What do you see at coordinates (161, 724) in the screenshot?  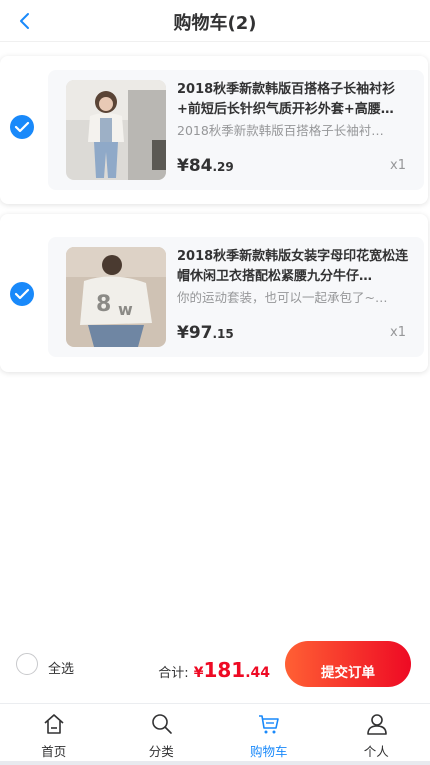 I see `search-icon` at bounding box center [161, 724].